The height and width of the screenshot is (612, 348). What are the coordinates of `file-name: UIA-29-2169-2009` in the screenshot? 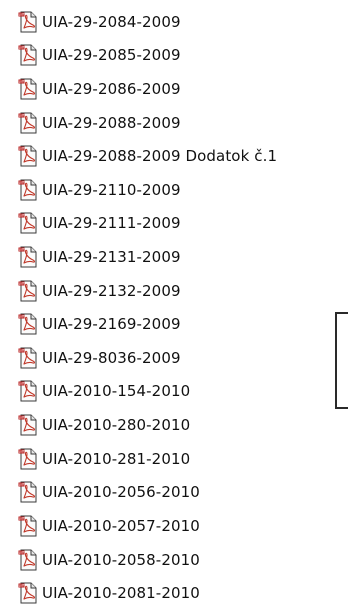 It's located at (111, 324).